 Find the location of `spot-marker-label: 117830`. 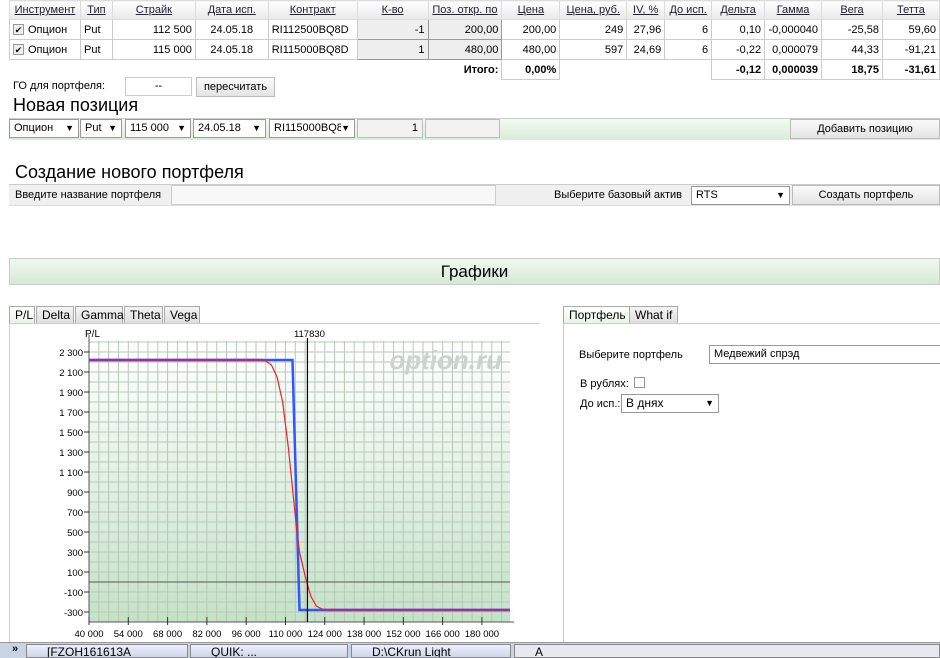

spot-marker-label: 117830 is located at coordinates (309, 334).